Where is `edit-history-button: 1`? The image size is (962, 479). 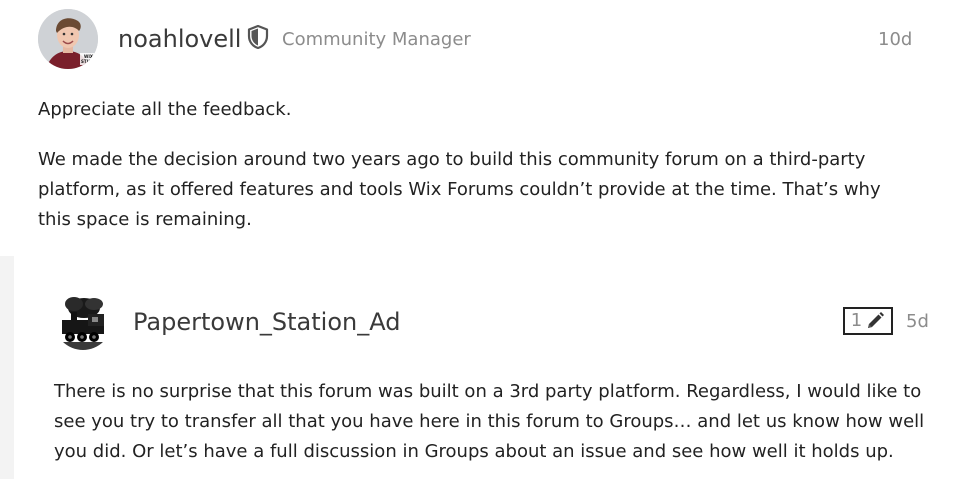 edit-history-button: 1 is located at coordinates (868, 321).